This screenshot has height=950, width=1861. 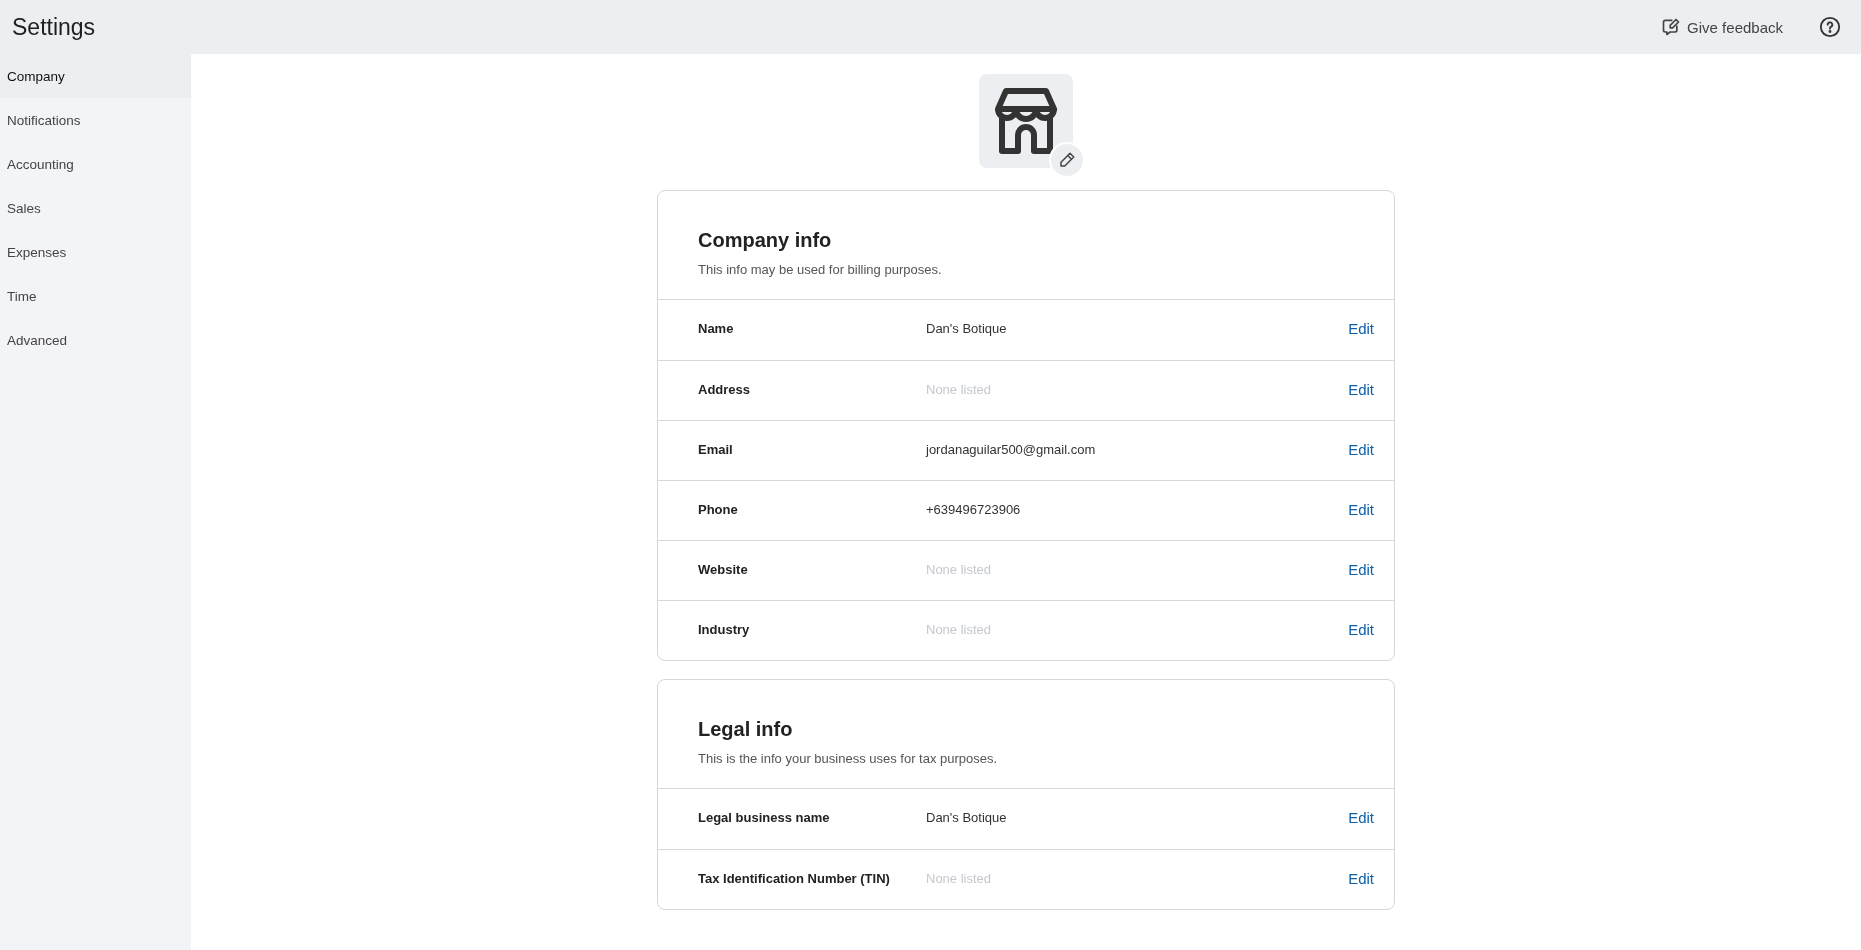 What do you see at coordinates (95, 296) in the screenshot?
I see `sidebar-item: Time` at bounding box center [95, 296].